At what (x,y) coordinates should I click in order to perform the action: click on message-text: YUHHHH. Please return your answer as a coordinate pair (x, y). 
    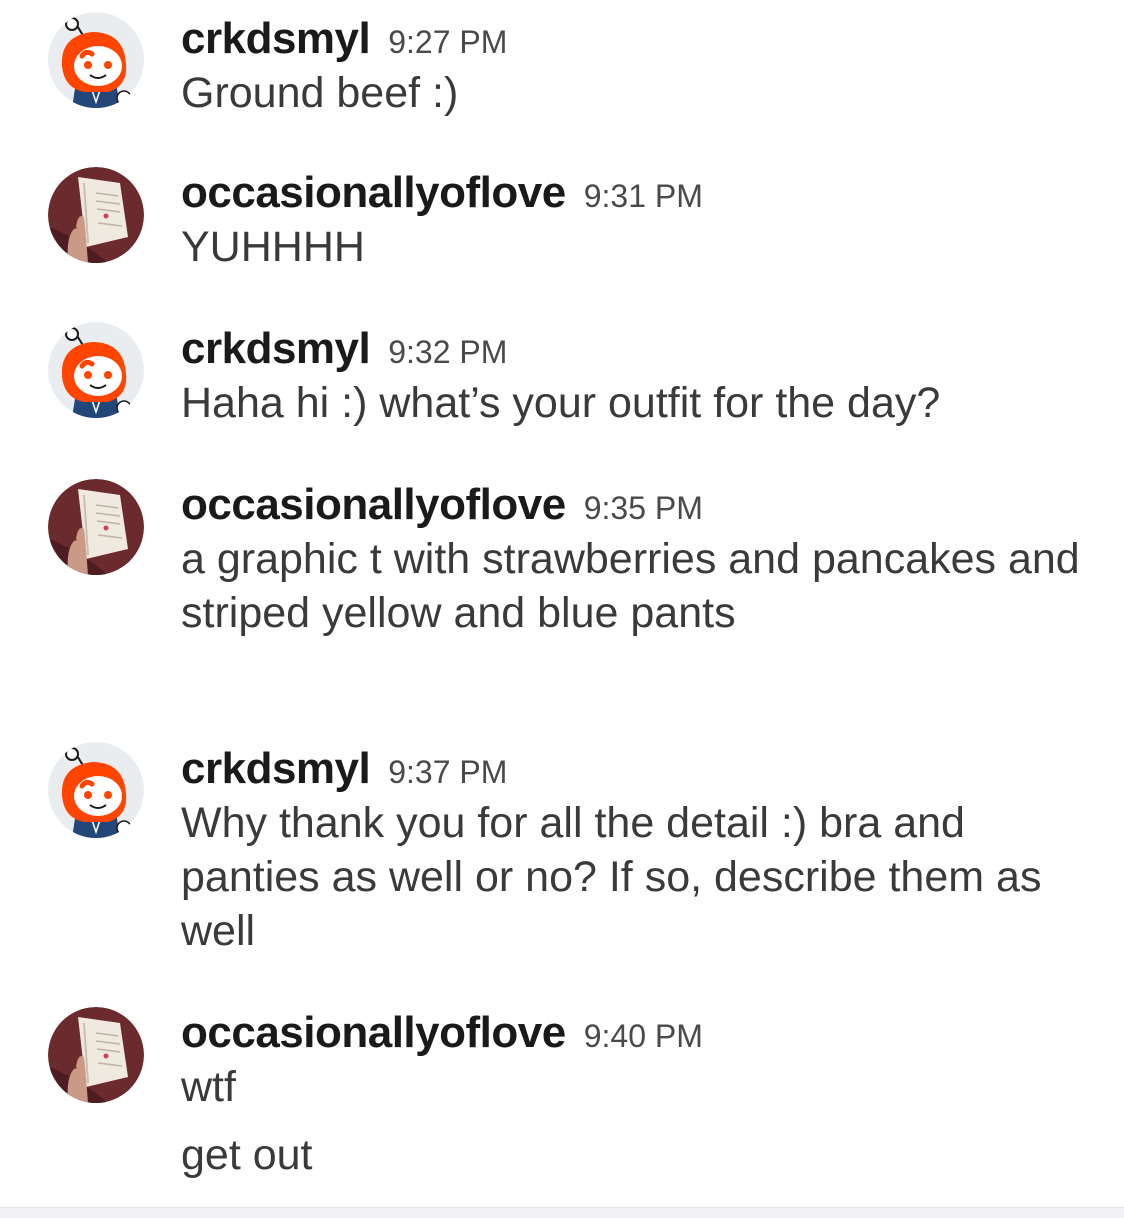
    Looking at the image, I should click on (273, 247).